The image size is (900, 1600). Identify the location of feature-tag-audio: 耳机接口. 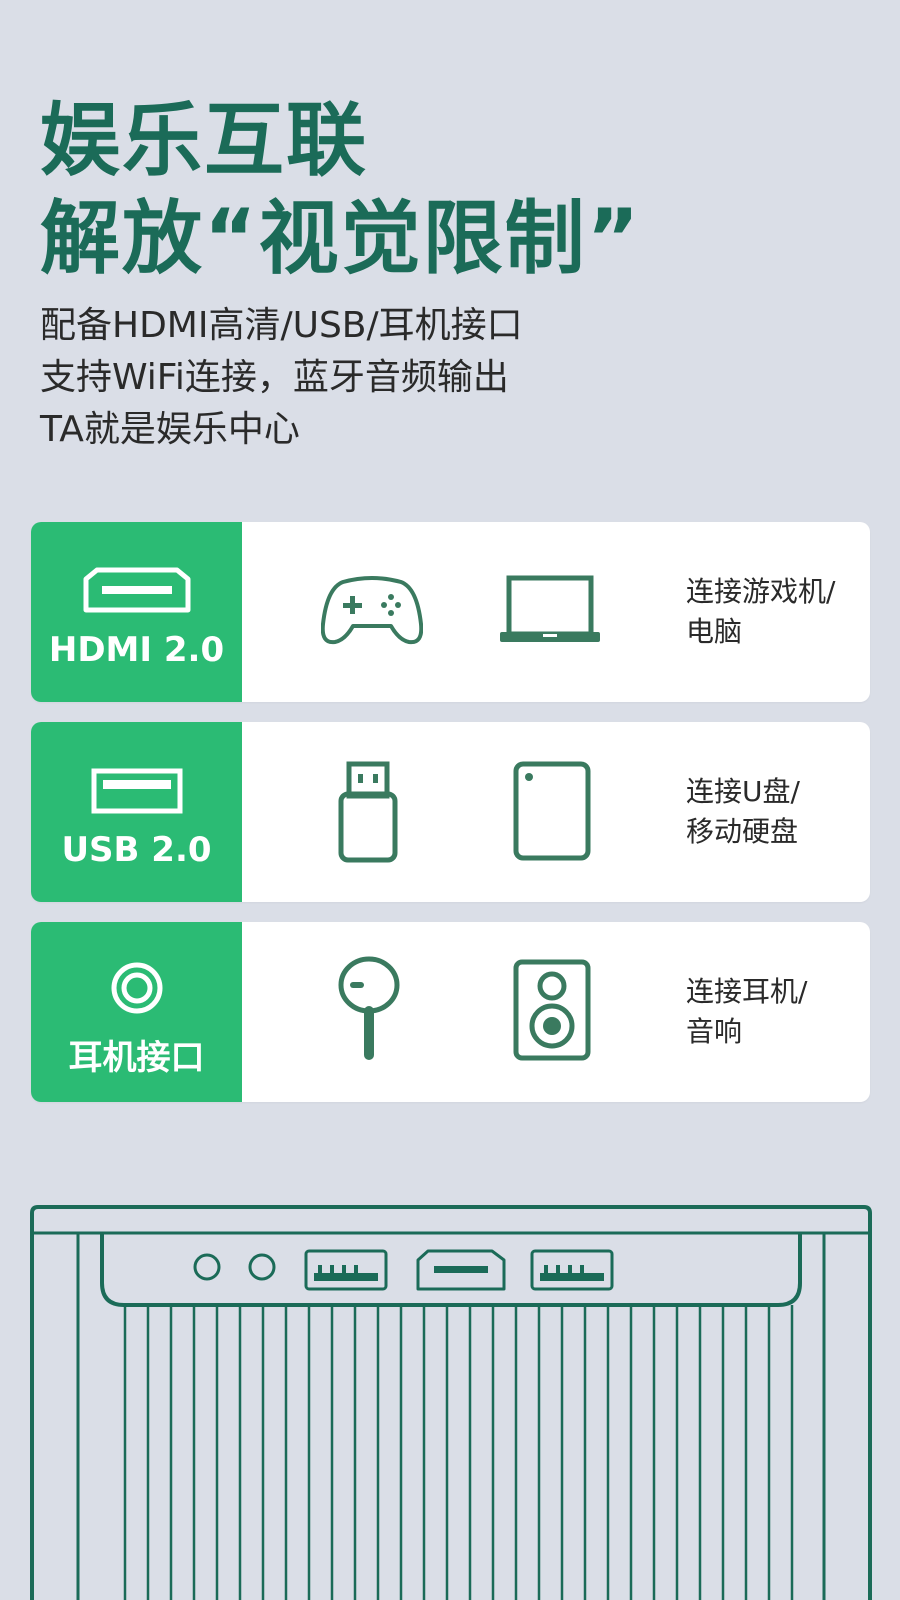
(136, 1012).